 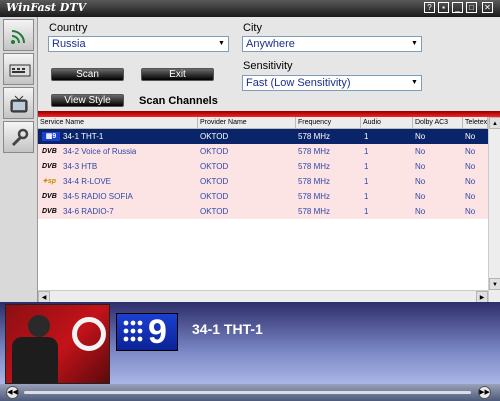 I want to click on fast-forward-icon: ▶▶, so click(x=484, y=392).